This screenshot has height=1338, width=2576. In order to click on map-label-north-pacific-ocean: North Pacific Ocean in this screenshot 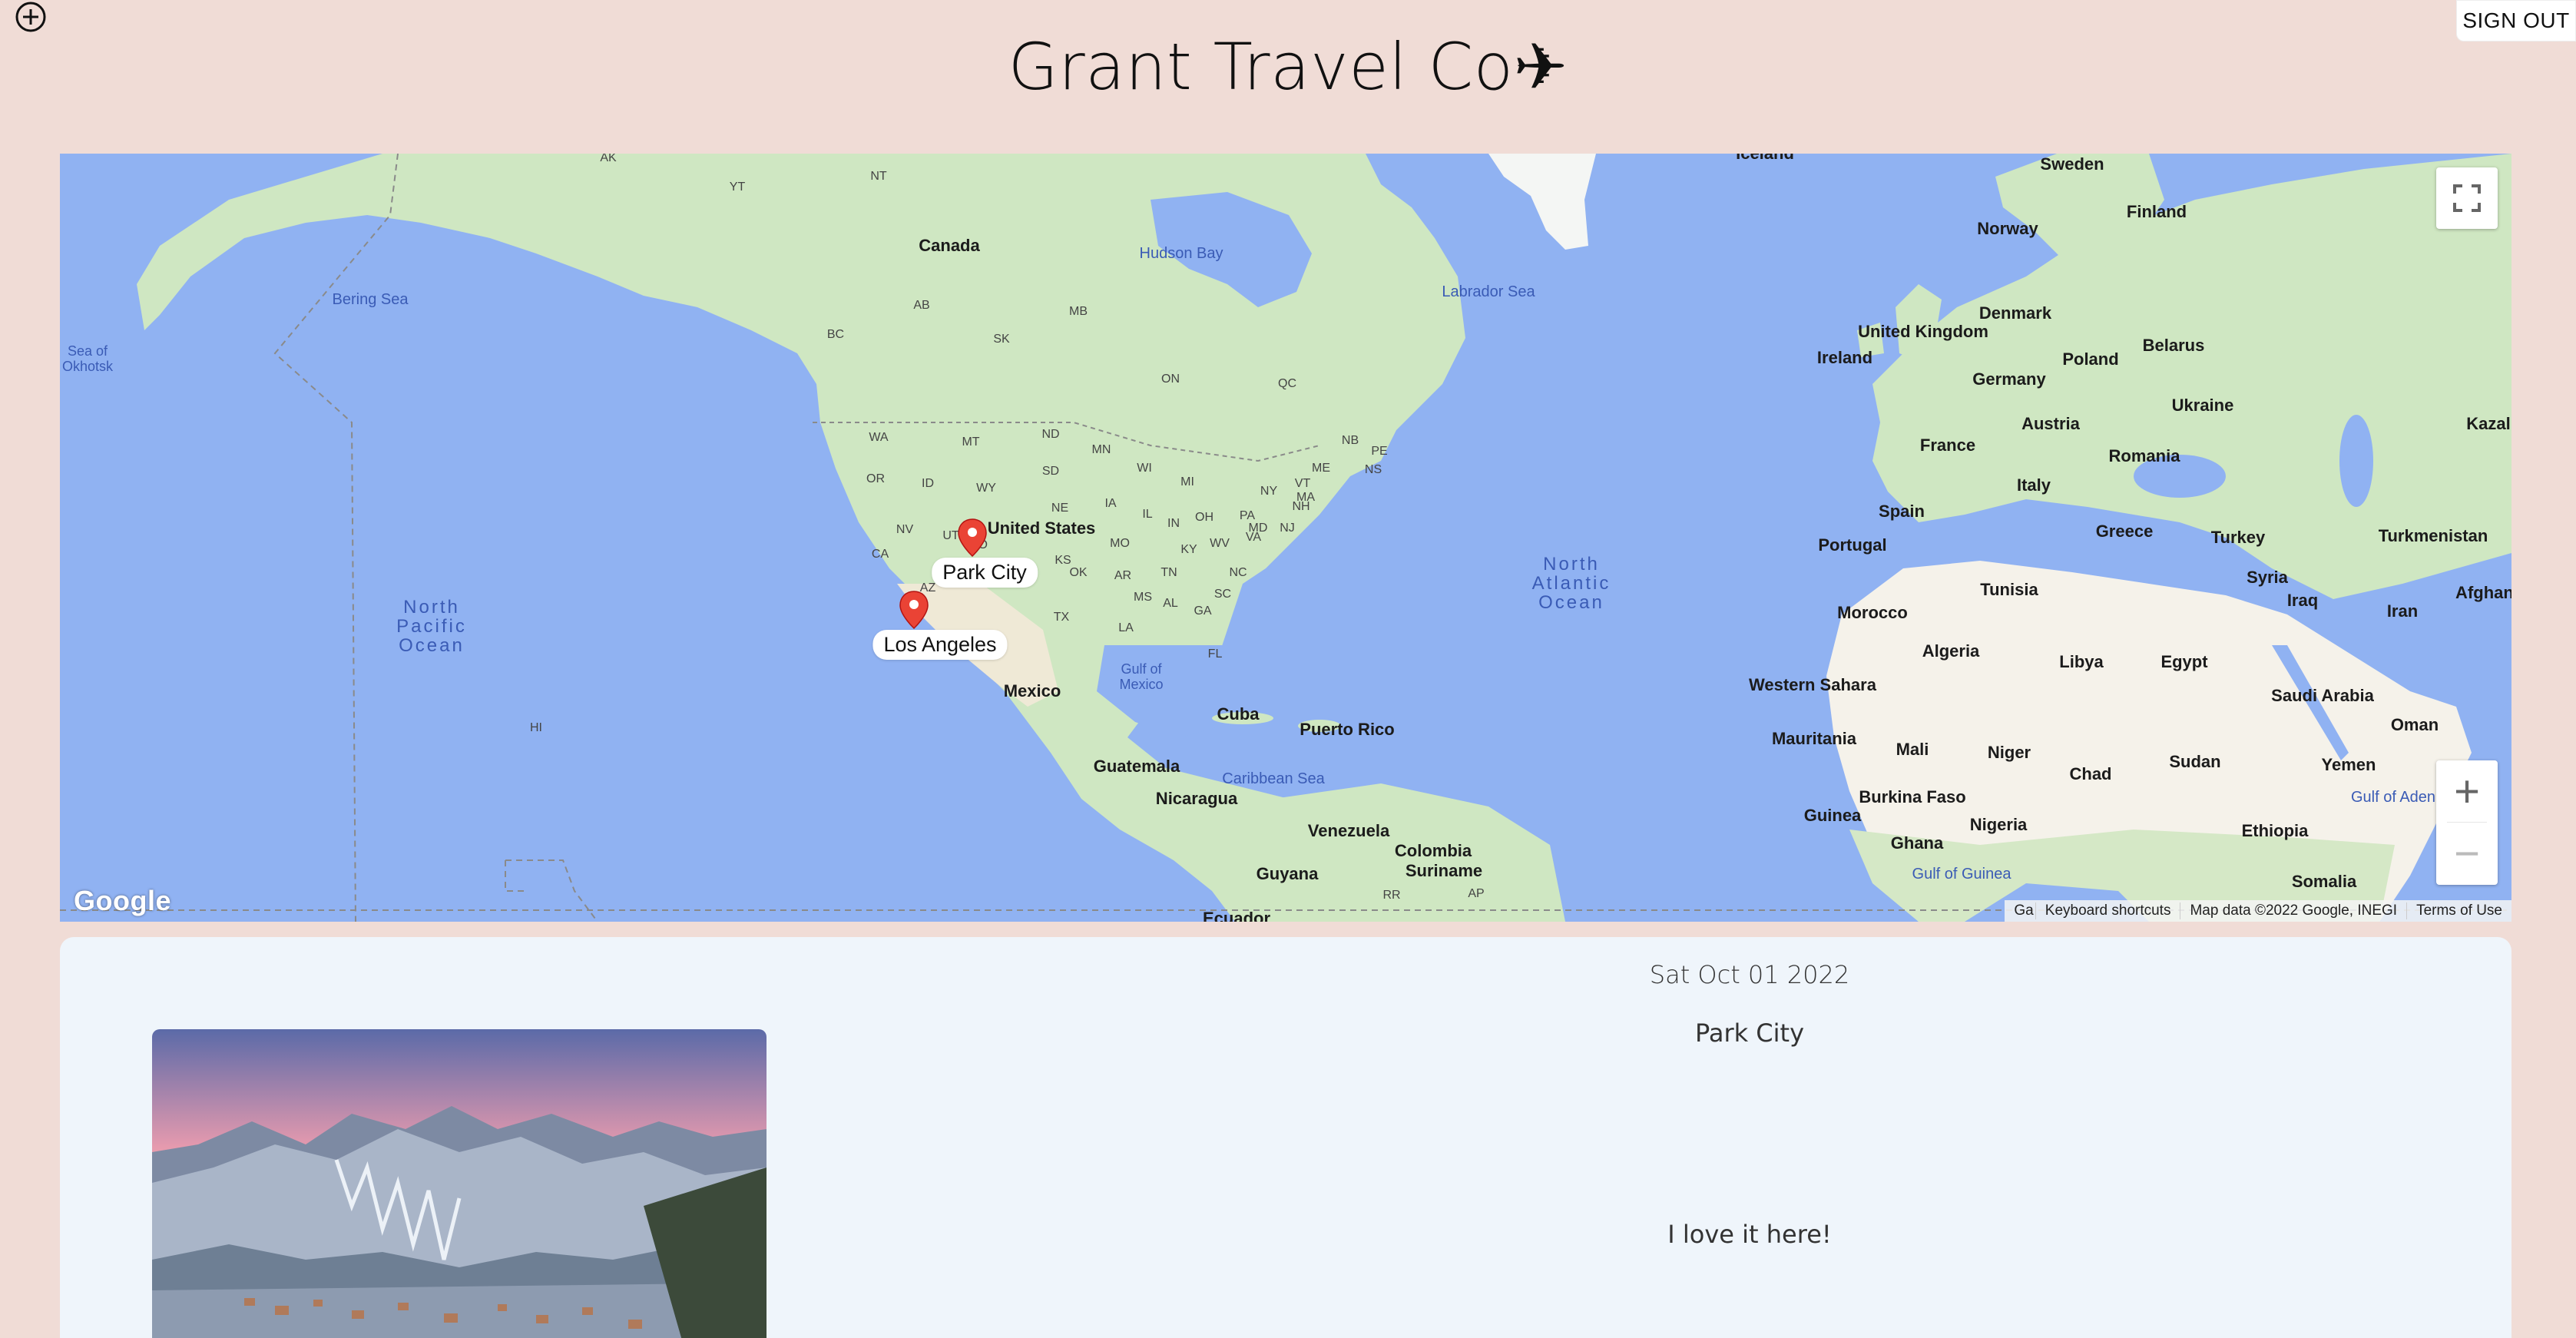, I will do `click(431, 627)`.